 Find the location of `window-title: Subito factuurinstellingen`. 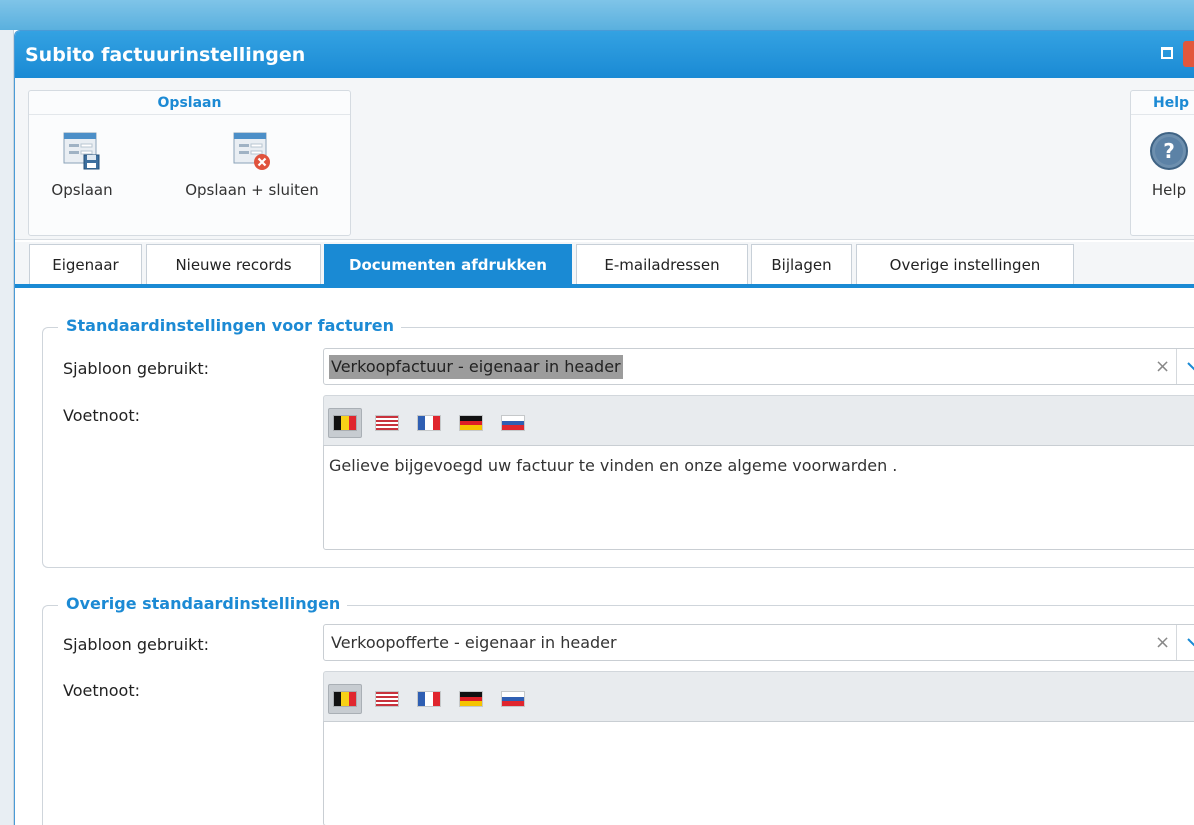

window-title: Subito factuurinstellingen is located at coordinates (165, 54).